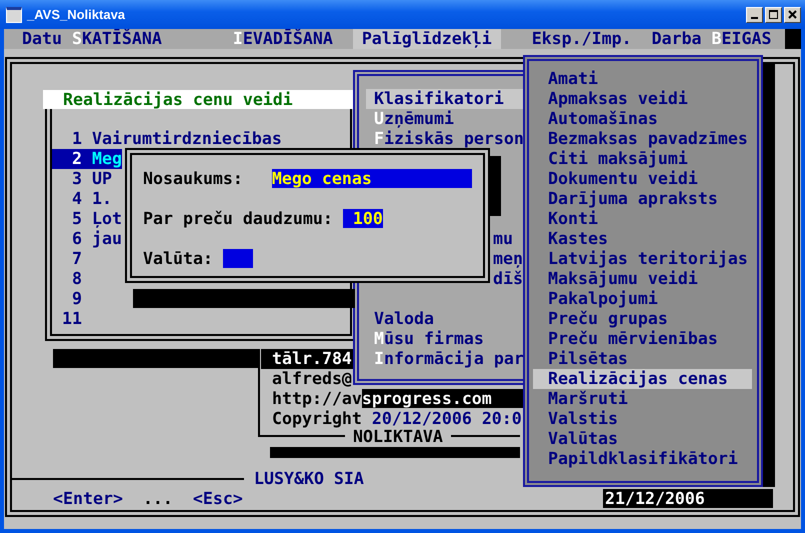 This screenshot has height=533, width=805. What do you see at coordinates (317, 419) in the screenshot?
I see `copyright-label: Copyright` at bounding box center [317, 419].